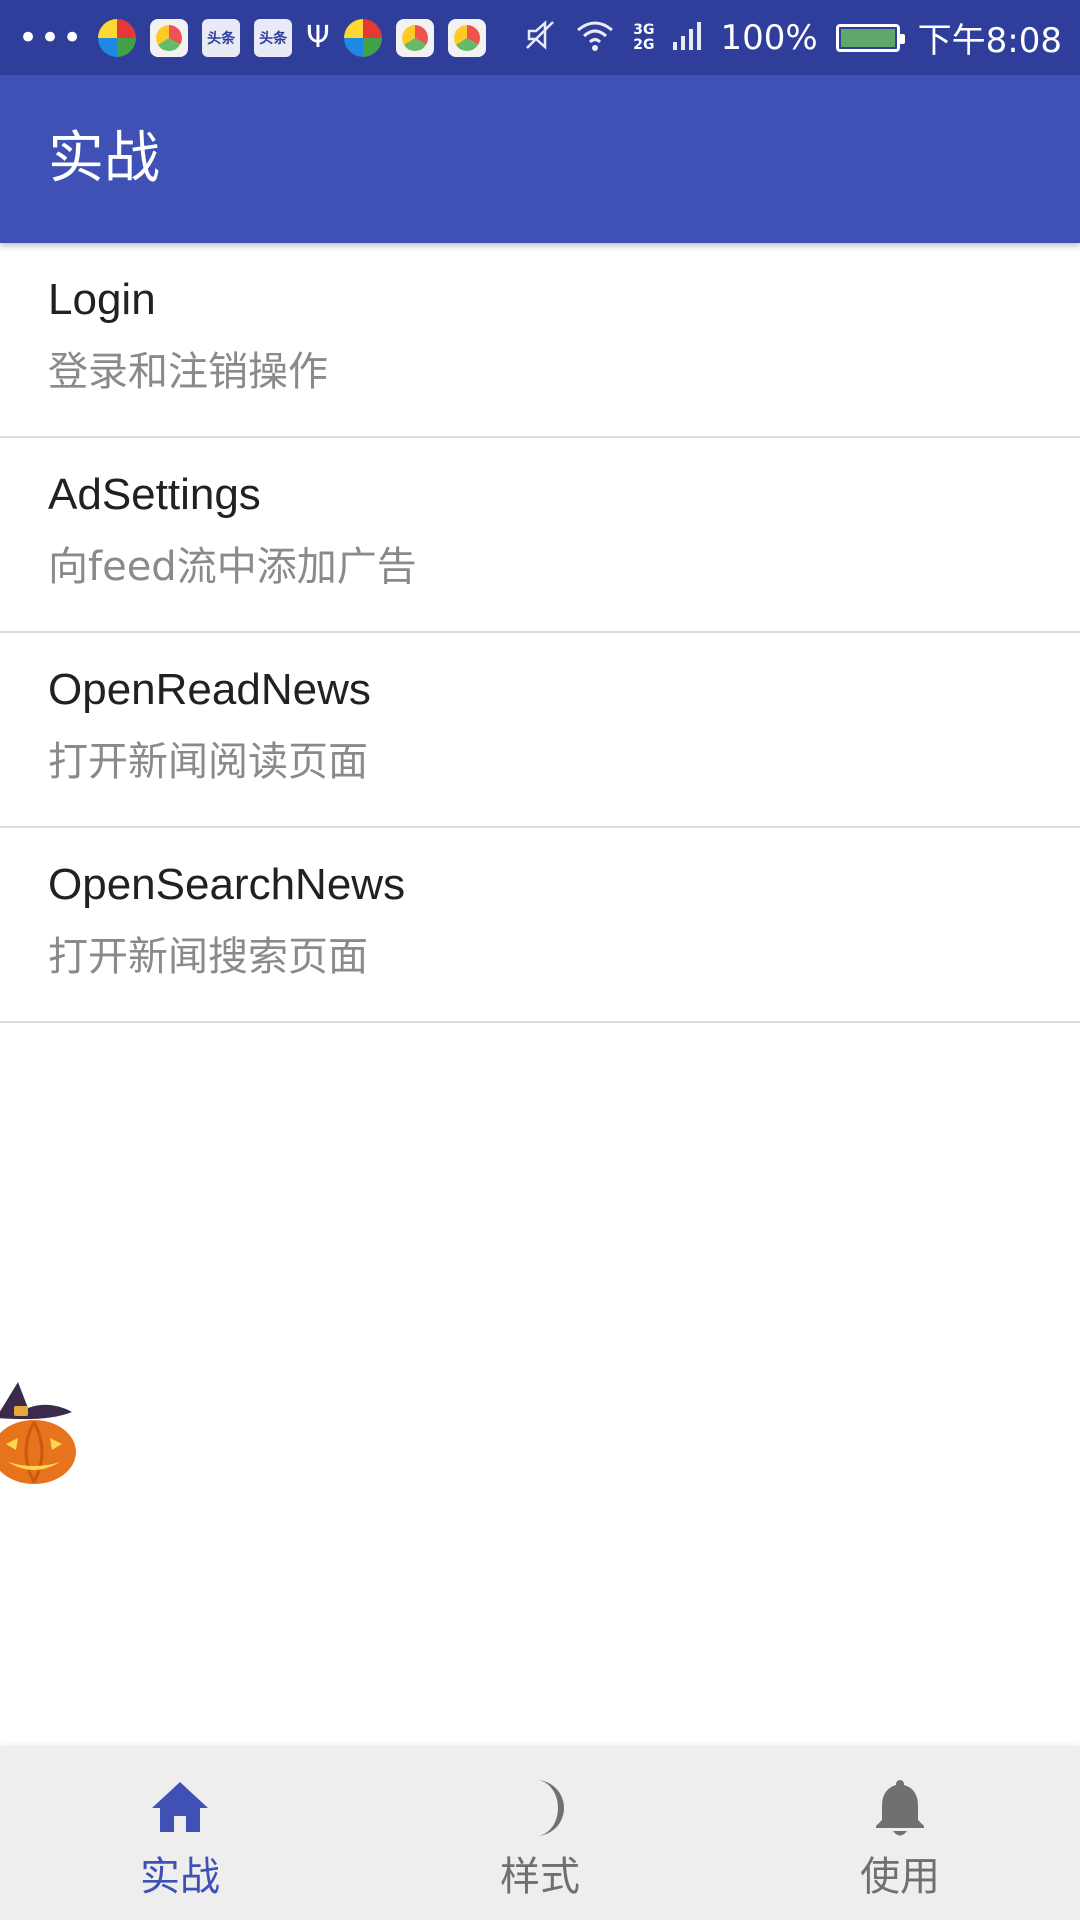 This screenshot has width=1080, height=1920. Describe the element at coordinates (540, 159) in the screenshot. I see `app-bar: 实战` at that location.